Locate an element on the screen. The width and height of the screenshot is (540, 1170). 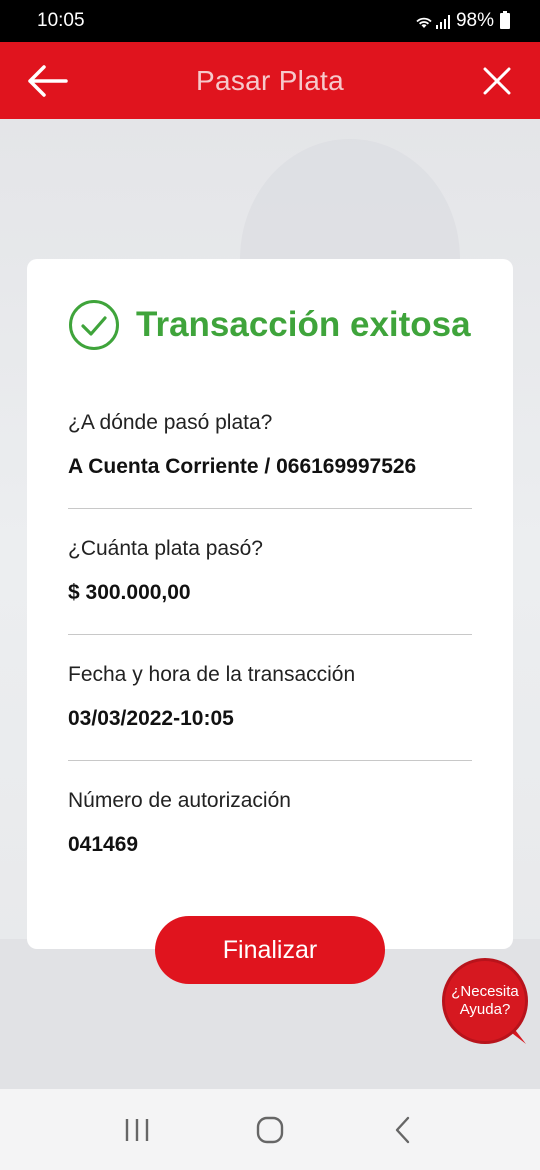
home-button is located at coordinates (270, 1130).